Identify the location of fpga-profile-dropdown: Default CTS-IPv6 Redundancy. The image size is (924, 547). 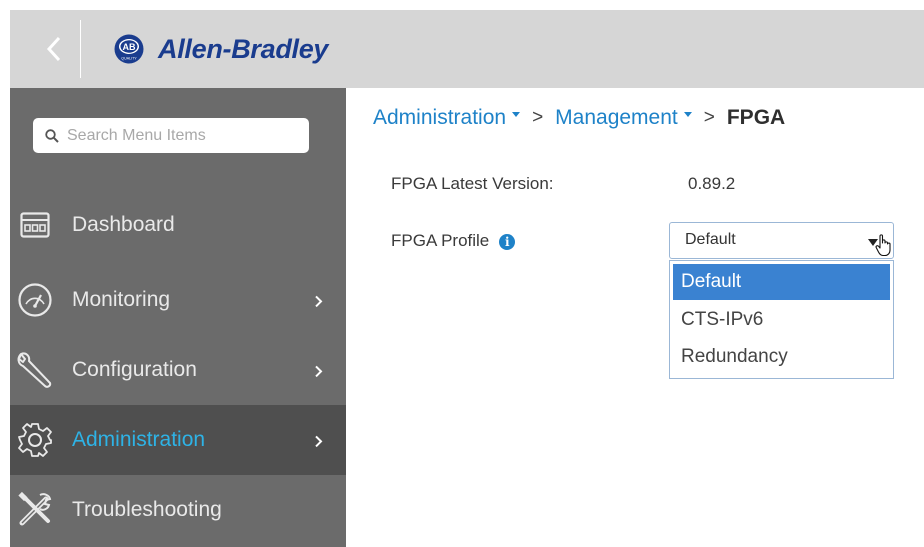
(781, 319).